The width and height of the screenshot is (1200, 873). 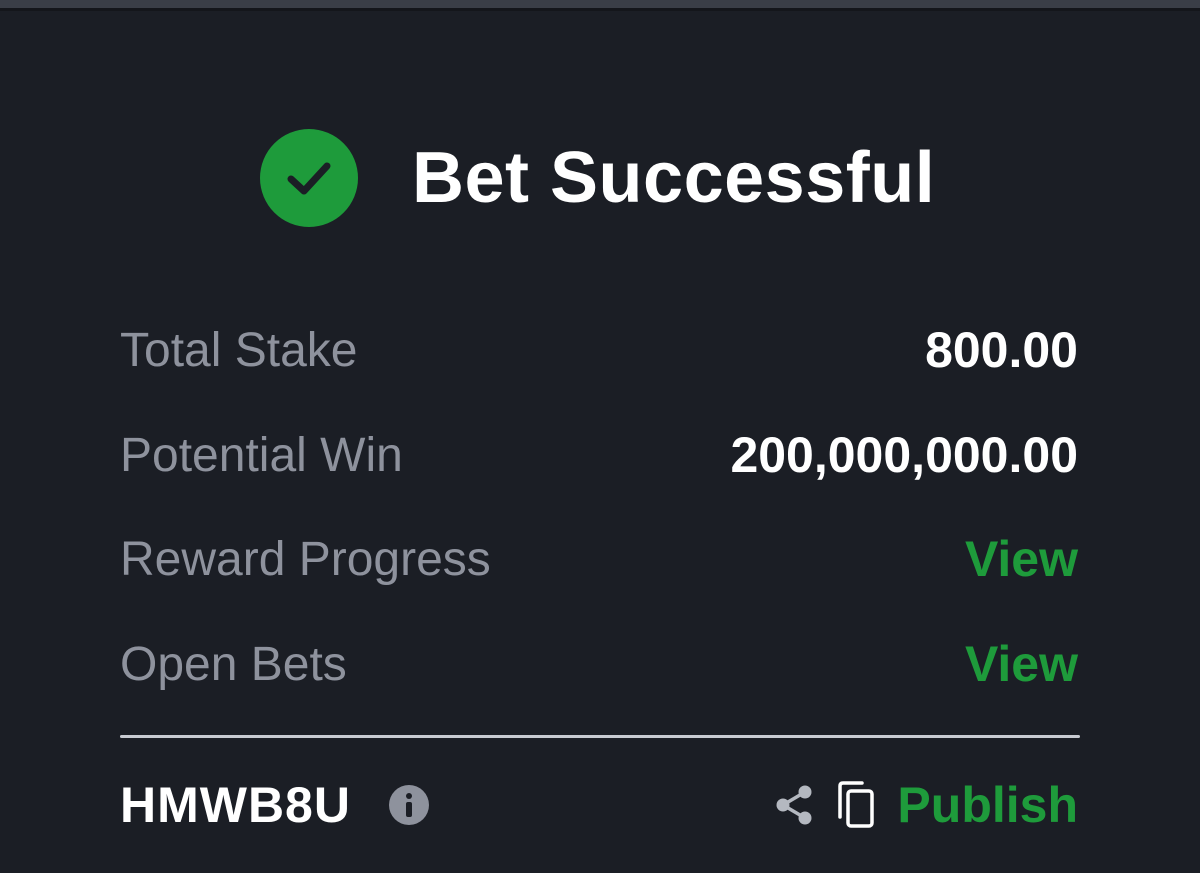 I want to click on divider, so click(x=600, y=736).